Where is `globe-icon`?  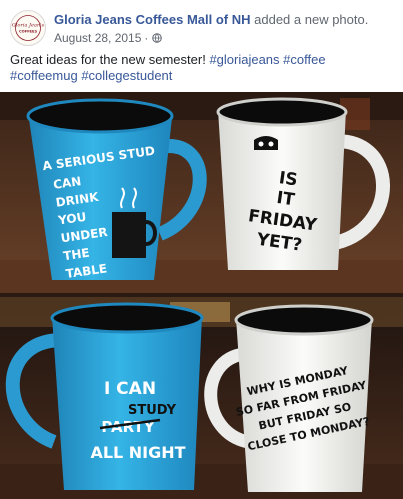 globe-icon is located at coordinates (157, 38).